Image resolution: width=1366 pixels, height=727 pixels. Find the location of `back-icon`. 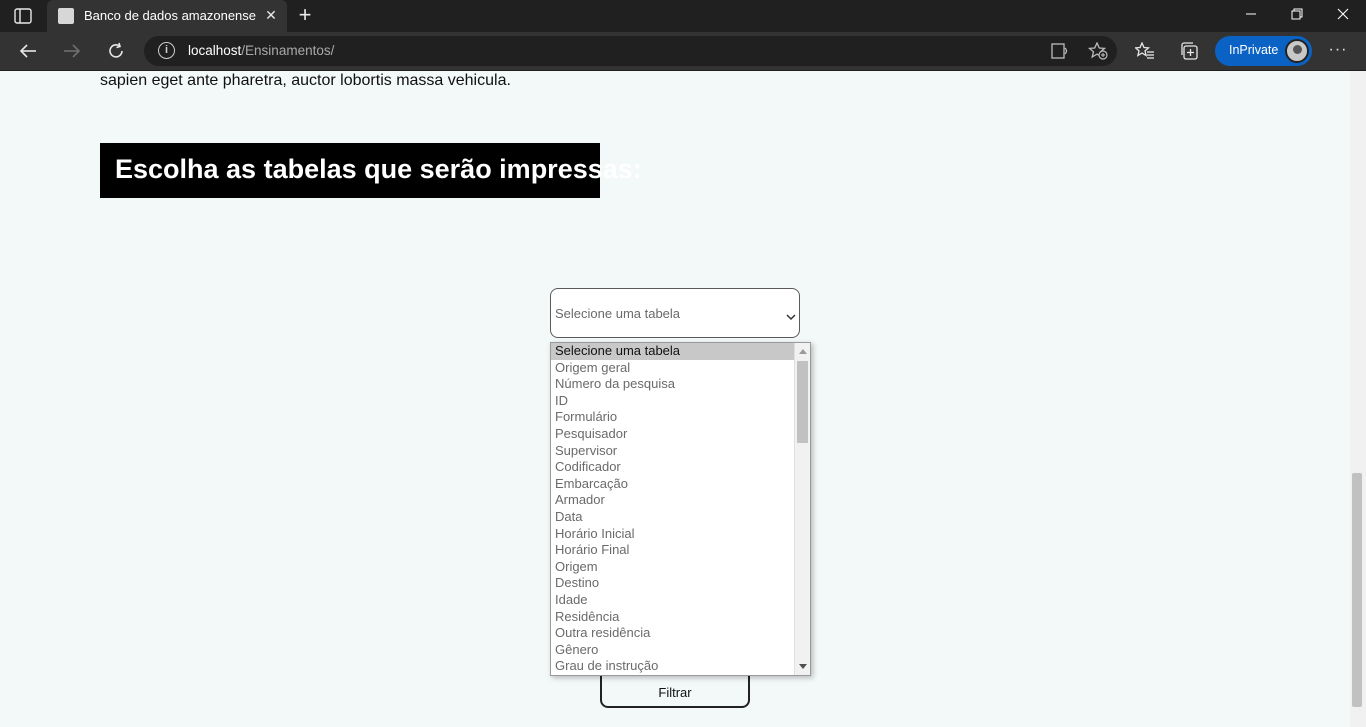

back-icon is located at coordinates (28, 51).